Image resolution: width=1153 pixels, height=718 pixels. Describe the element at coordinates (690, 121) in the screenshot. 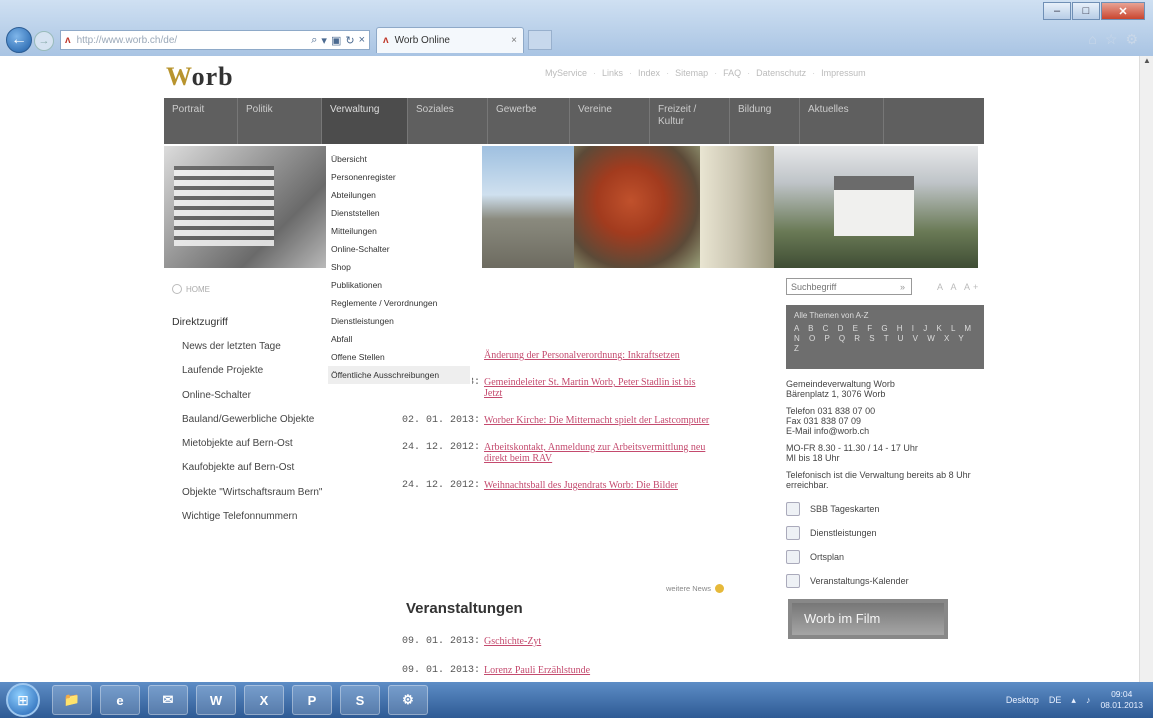

I see `nav-freizeit-kultur: Freizeit / Kultur` at that location.